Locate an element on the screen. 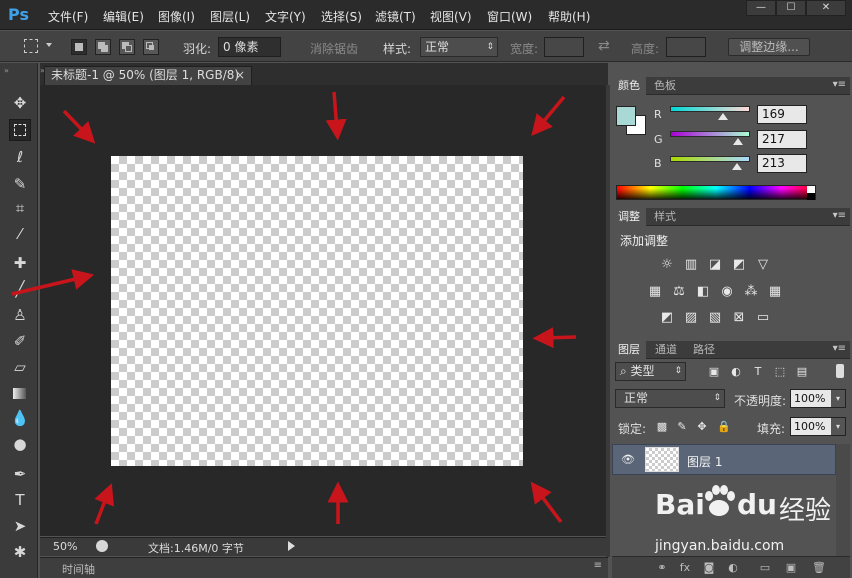 The height and width of the screenshot is (578, 852). filter-pixel-icon: ▣ is located at coordinates (714, 372).